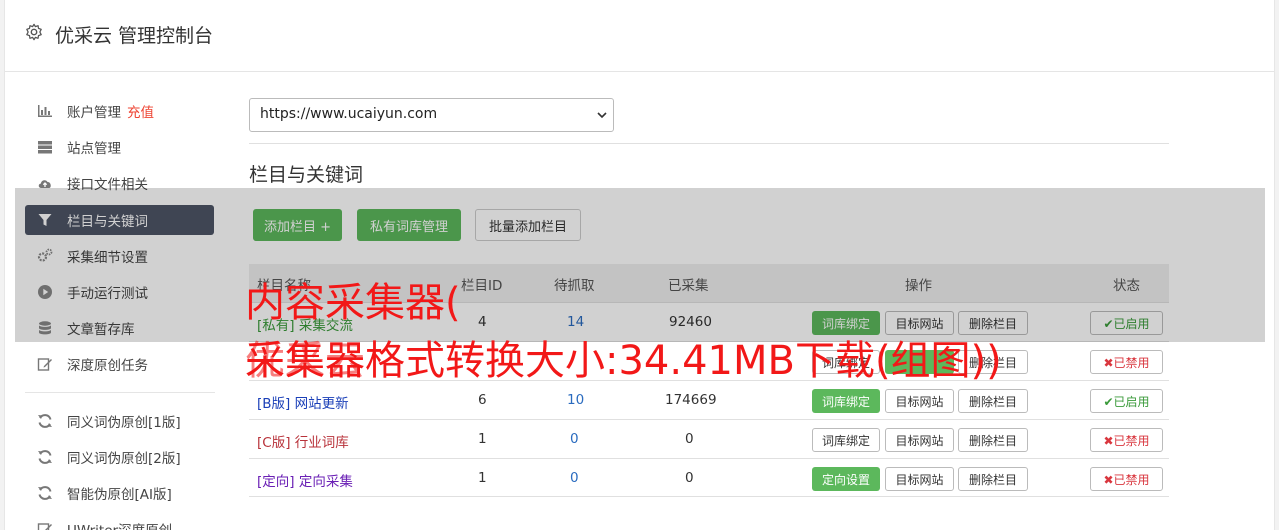 The image size is (1279, 530). Describe the element at coordinates (94, 113) in the screenshot. I see `sidebar-item-label: 账户管理` at that location.